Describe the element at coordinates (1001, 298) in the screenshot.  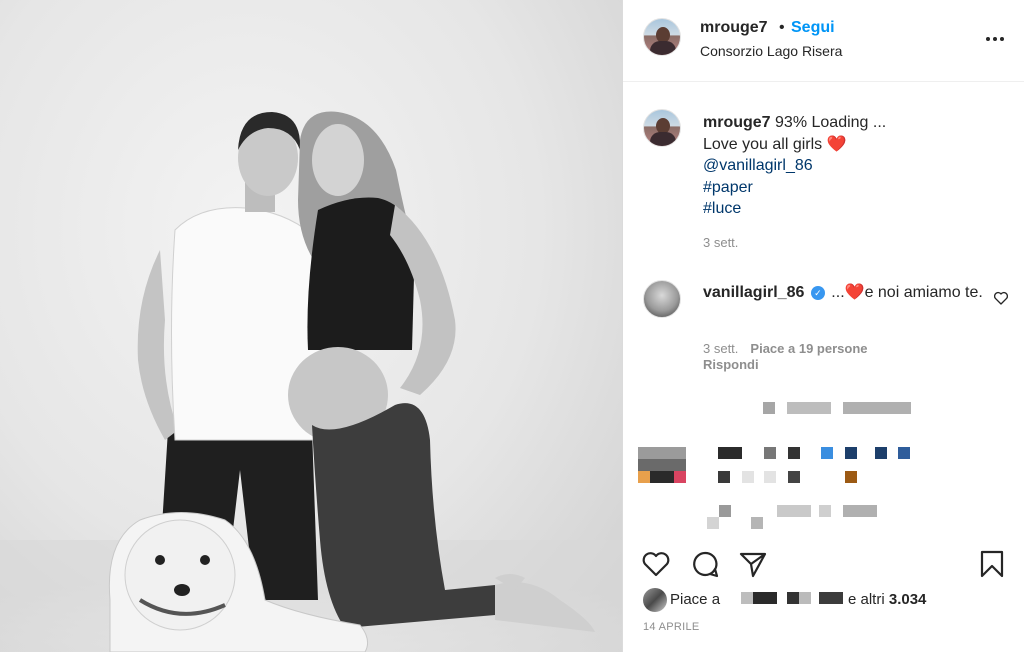
I see `small-heart-icon` at that location.